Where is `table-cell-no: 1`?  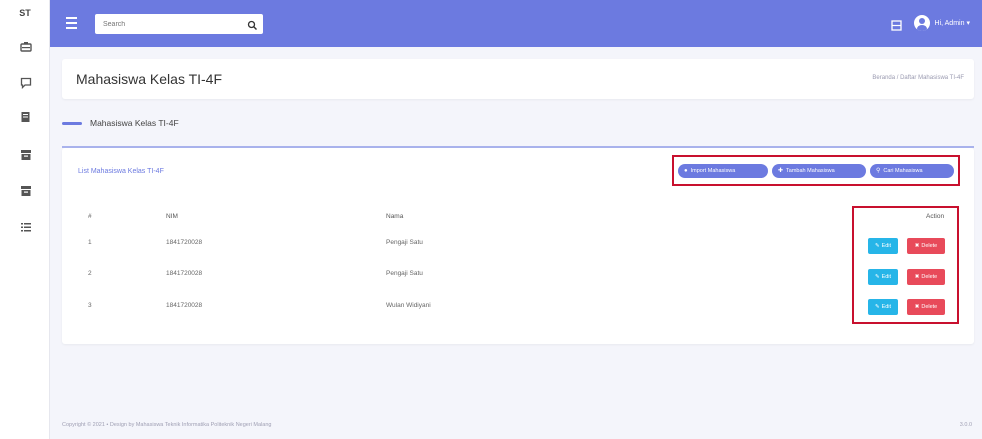 table-cell-no: 1 is located at coordinates (90, 242).